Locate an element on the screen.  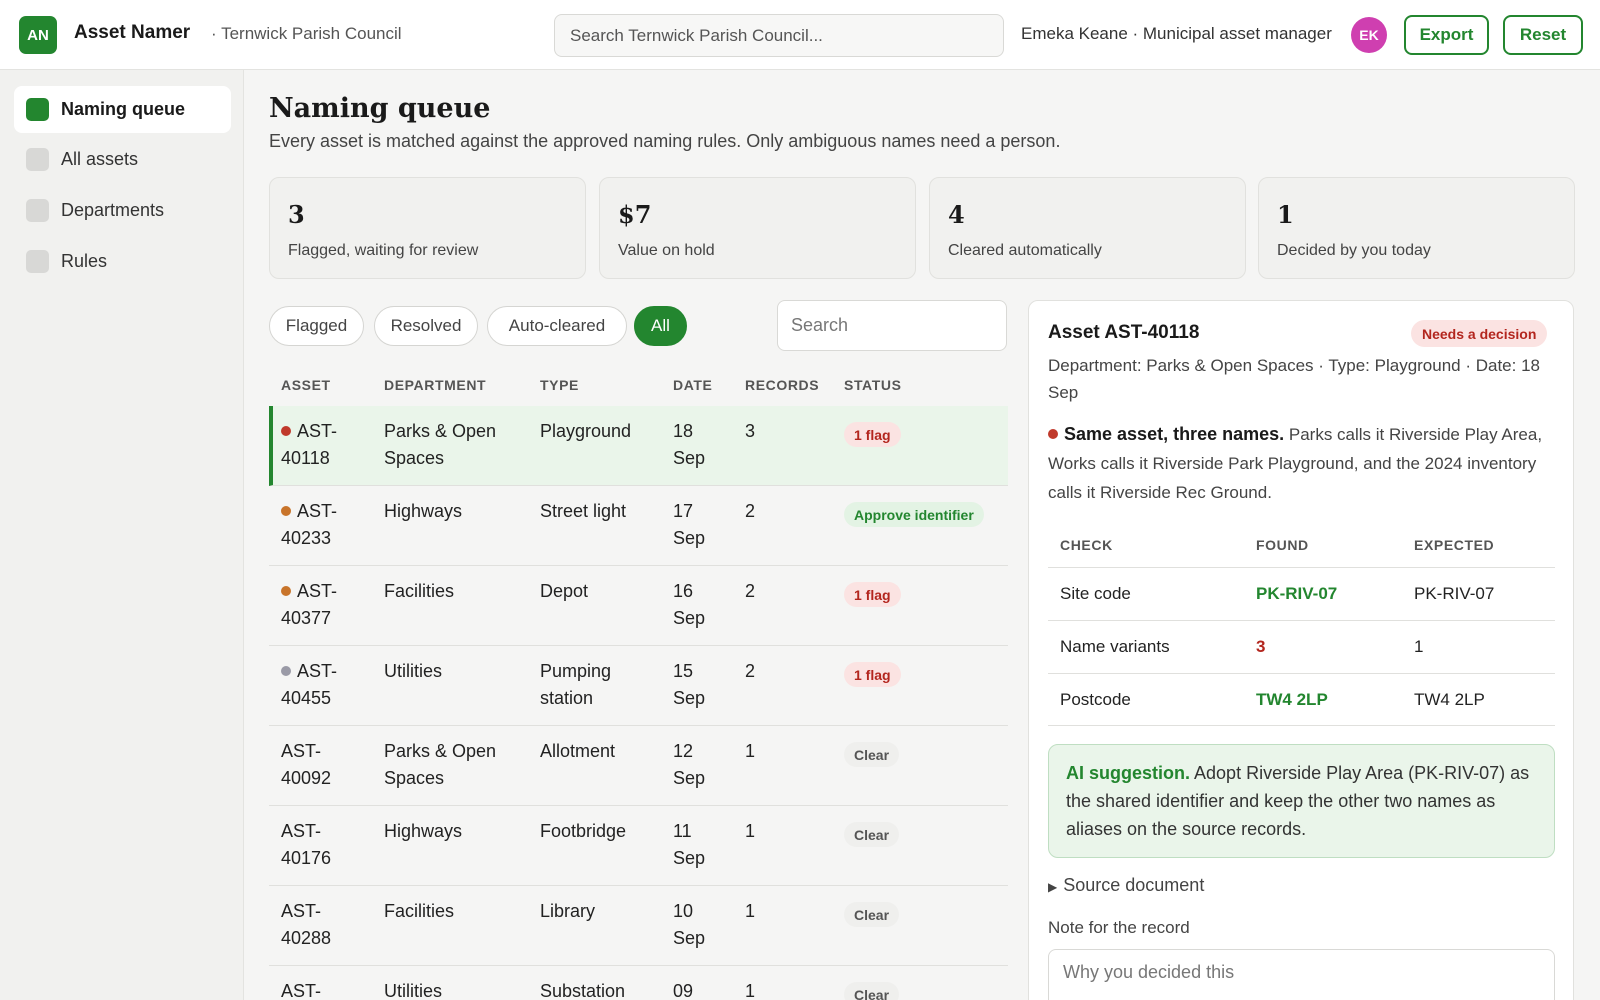
list-search-input is located at coordinates (892, 325).